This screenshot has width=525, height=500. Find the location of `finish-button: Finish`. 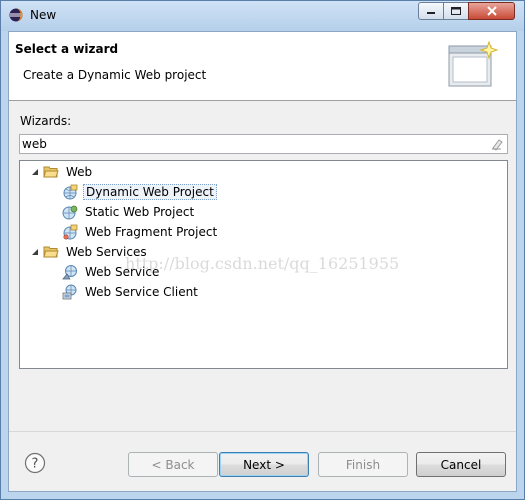

finish-button: Finish is located at coordinates (363, 464).